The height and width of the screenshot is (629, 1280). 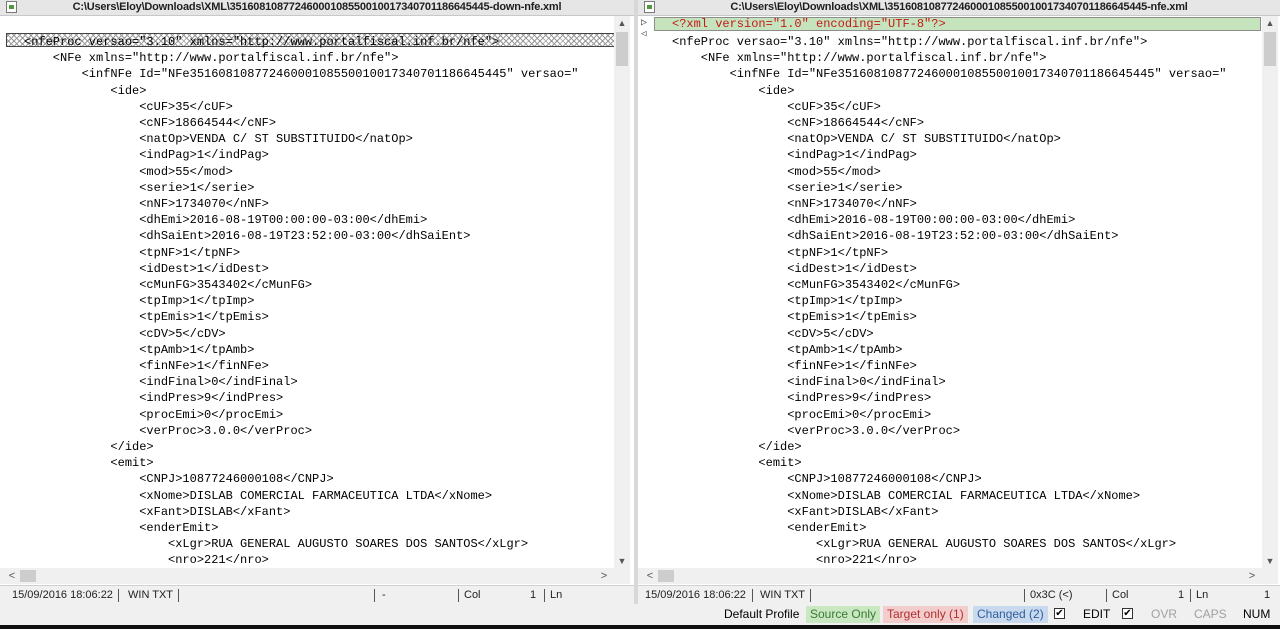 I want to click on left-status-bar: 15/09/2016 18:06:22 WIN TXT - Col 1 Ln, so click(x=317, y=595).